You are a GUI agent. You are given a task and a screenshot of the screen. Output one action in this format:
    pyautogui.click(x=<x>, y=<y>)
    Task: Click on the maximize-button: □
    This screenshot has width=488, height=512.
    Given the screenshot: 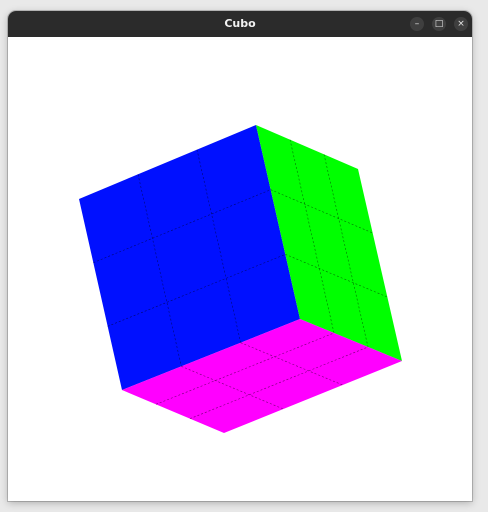 What is the action you would take?
    pyautogui.click(x=439, y=24)
    